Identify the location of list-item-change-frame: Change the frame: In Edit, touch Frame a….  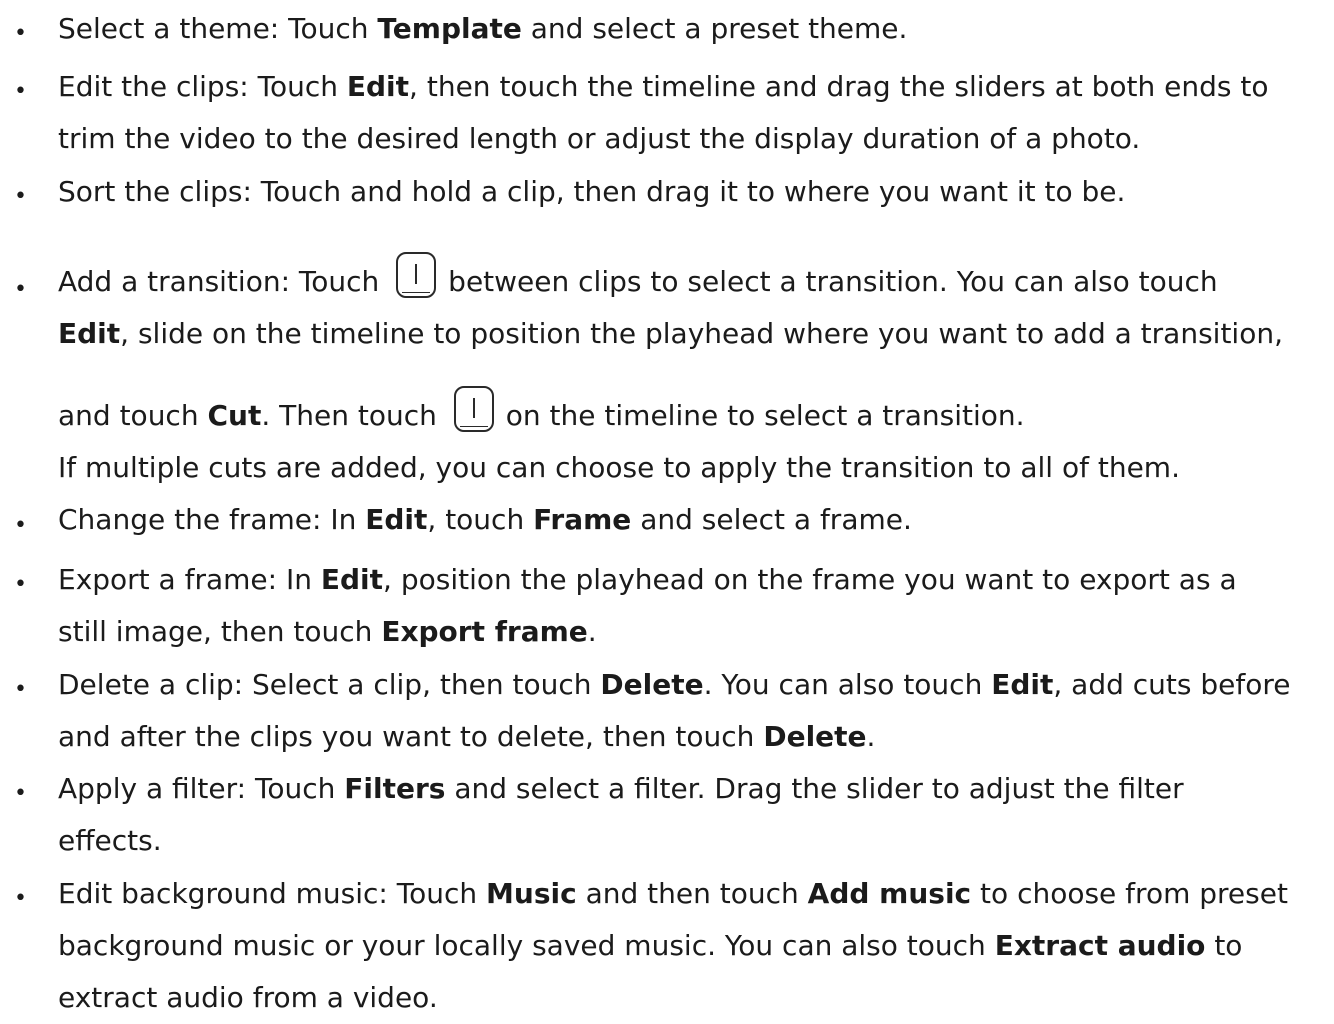
(693, 520).